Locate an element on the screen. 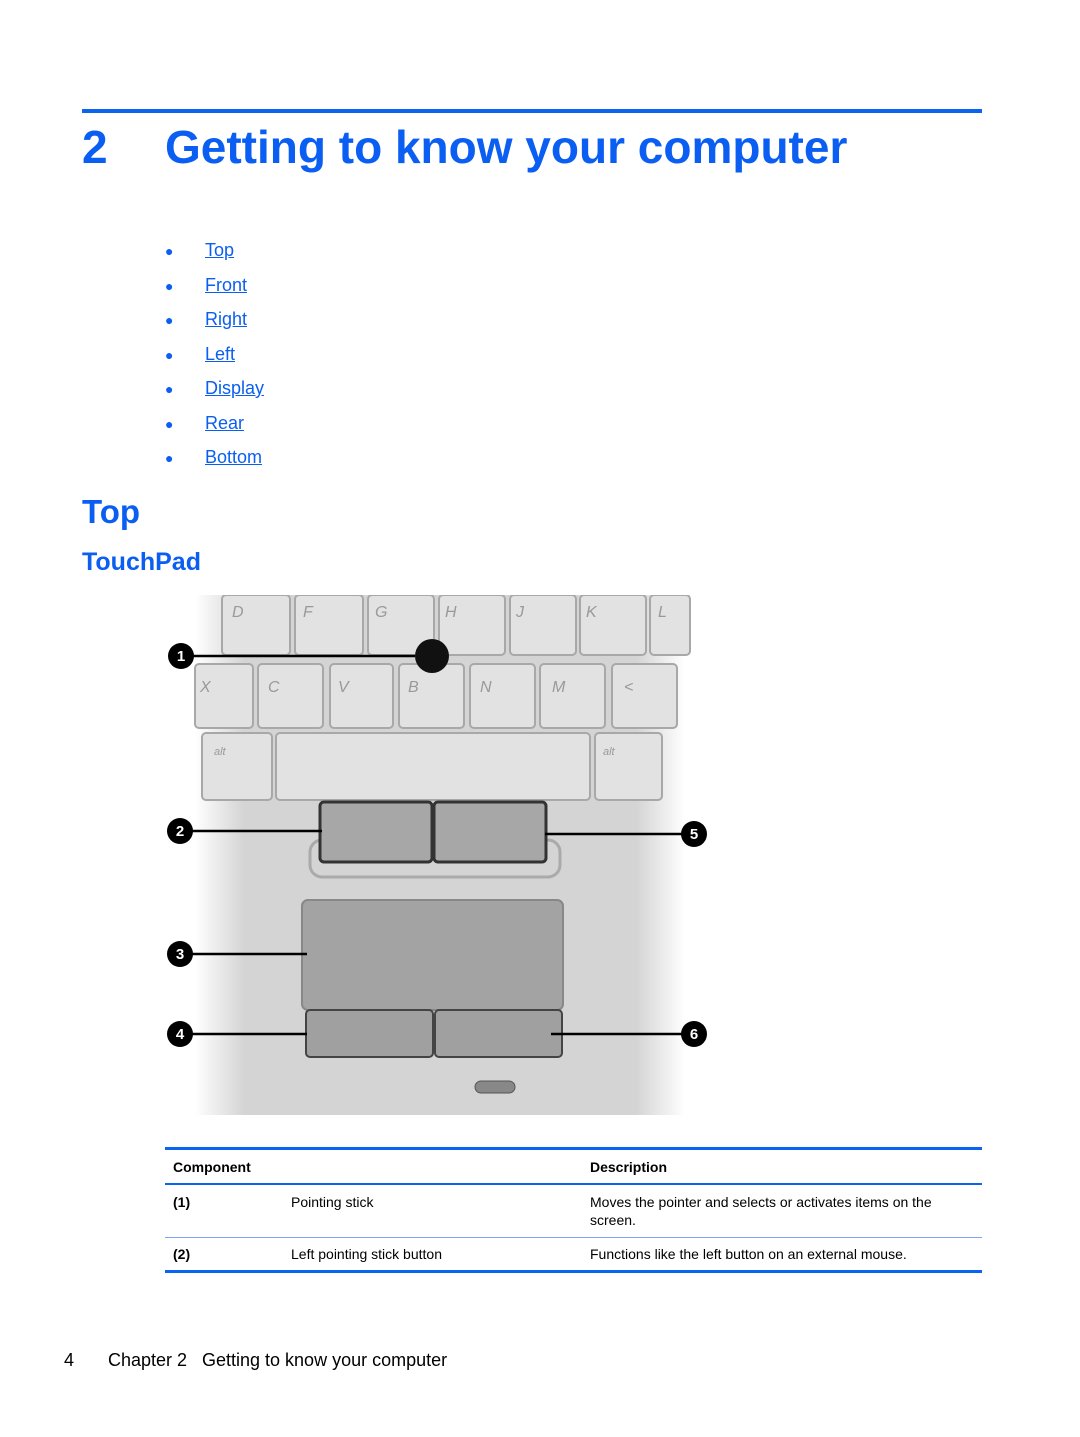  svg-text: G is located at coordinates (381, 612).